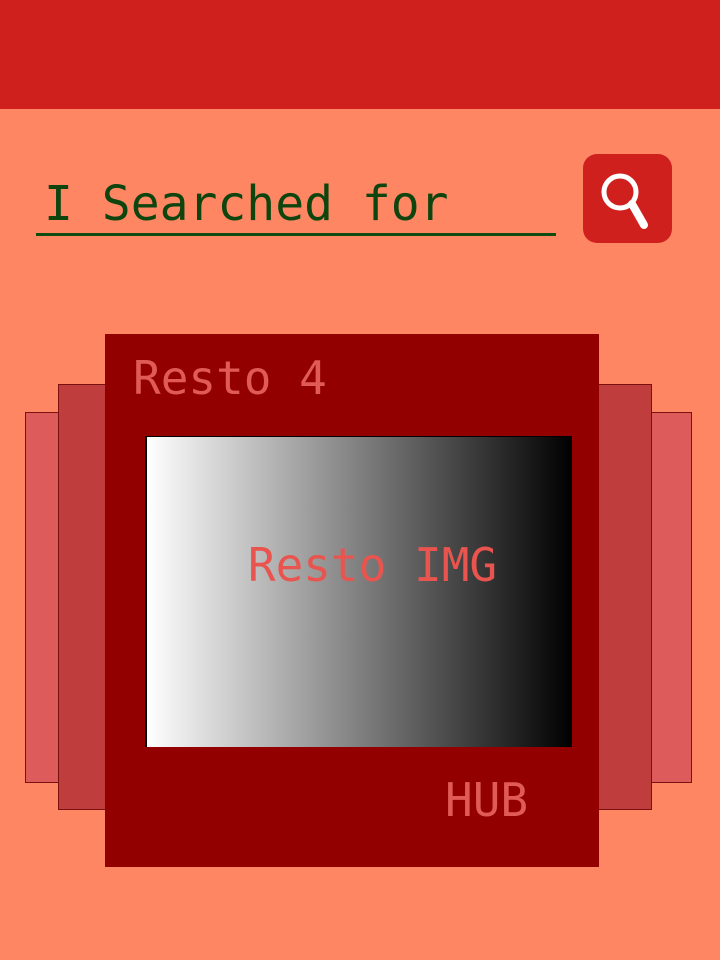 The width and height of the screenshot is (720, 960). Describe the element at coordinates (246, 204) in the screenshot. I see `search-text: I Searched for` at that location.